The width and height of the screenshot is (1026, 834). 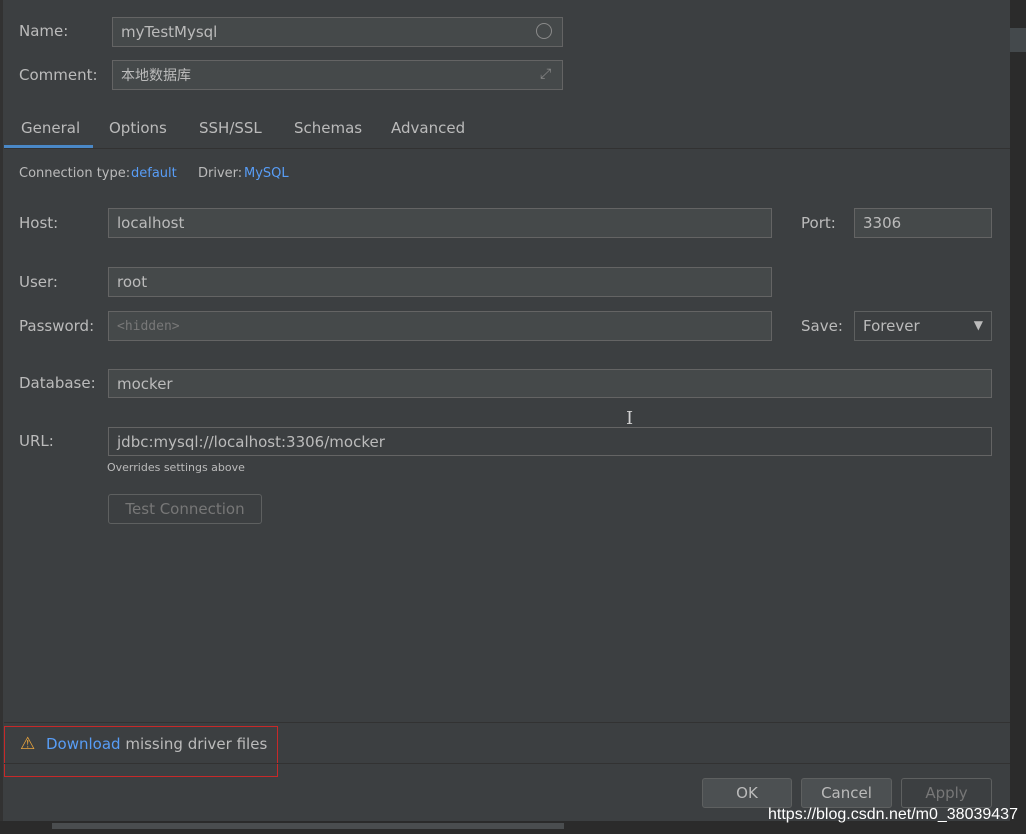 I want to click on background-window-accent, so click(x=1018, y=40).